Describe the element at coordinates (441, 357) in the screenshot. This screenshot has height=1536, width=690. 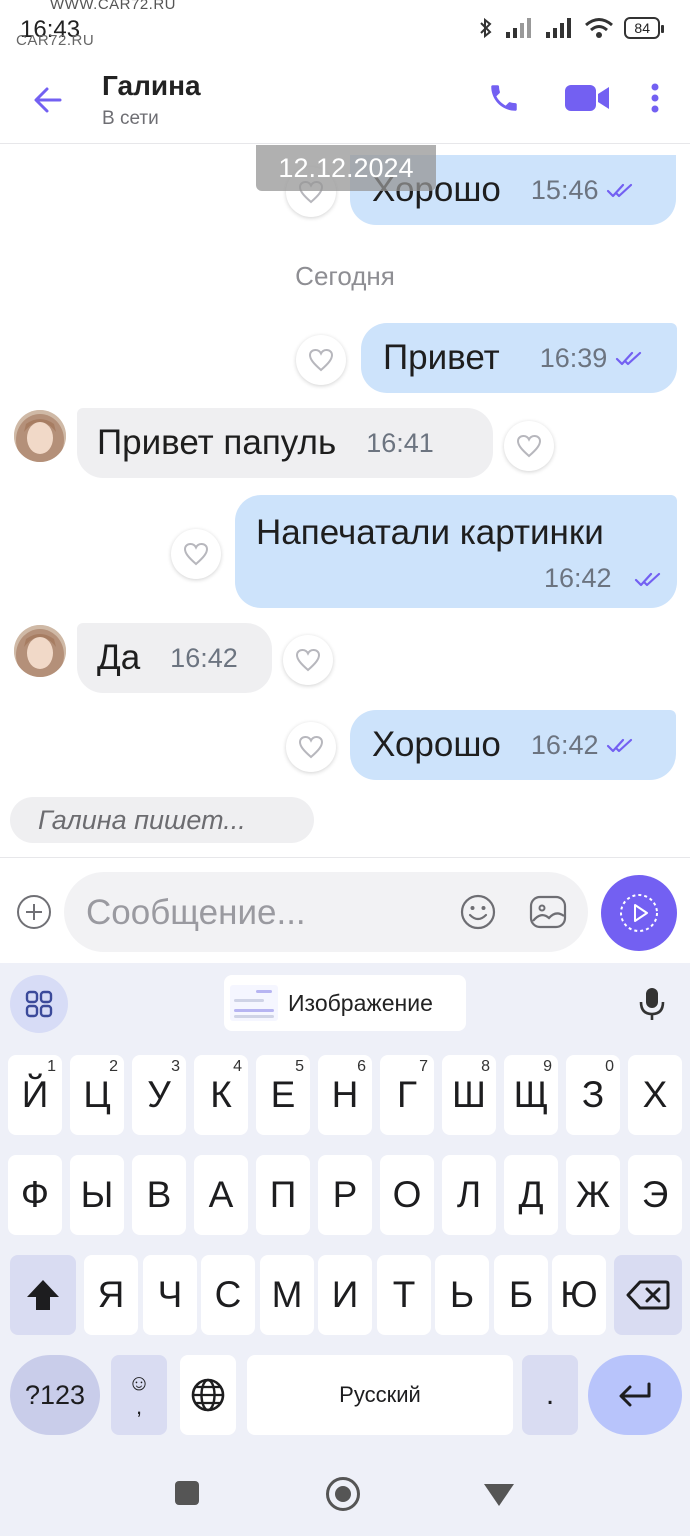
I see `message-text: Привет` at that location.